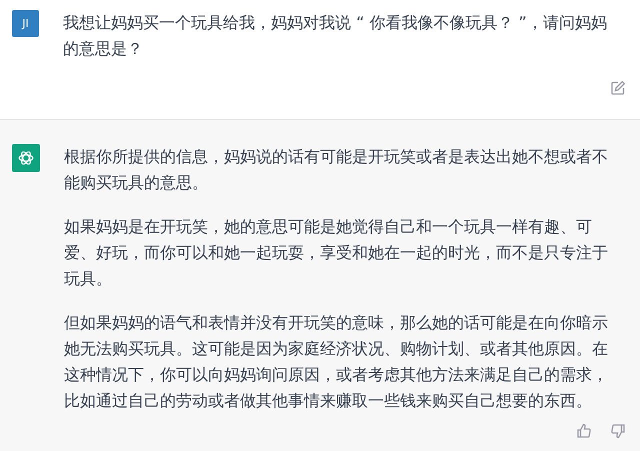  What do you see at coordinates (336, 253) in the screenshot?
I see `assistant-paragraph: 如果妈妈是在开玩笑，她的意思可能是她觉得自己和一个玩具一样有趣、可爱、好玩，而你可以和她一起玩耍，享受和她在一起的时光，而不是只专注于玩具。` at bounding box center [336, 253].